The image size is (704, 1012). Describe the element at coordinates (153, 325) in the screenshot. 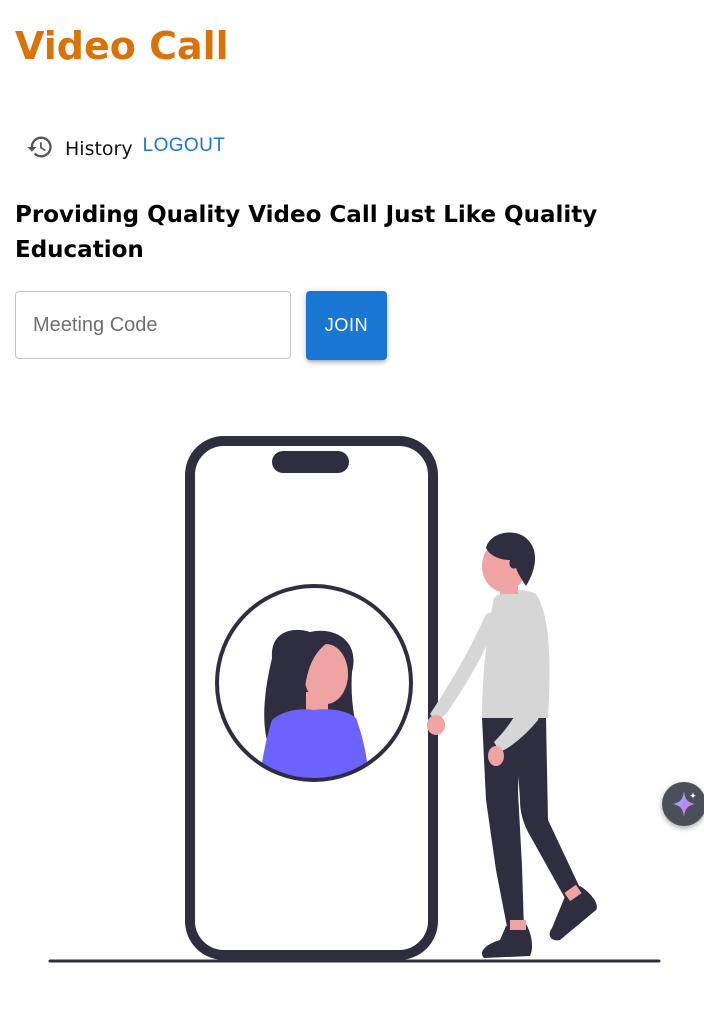

I see `meeting-code-input` at that location.